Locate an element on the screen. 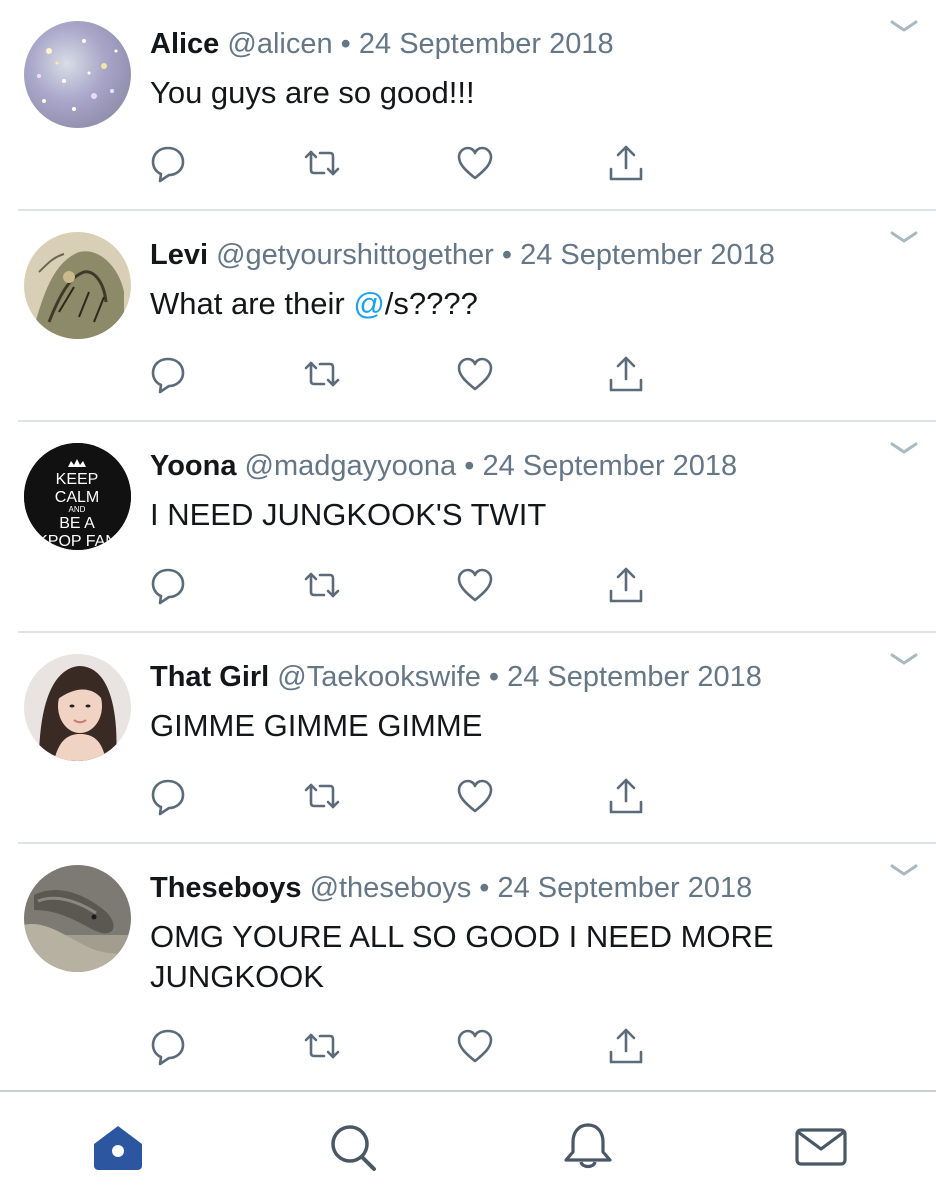  user-handle: @madgayyoona is located at coordinates (351, 466).